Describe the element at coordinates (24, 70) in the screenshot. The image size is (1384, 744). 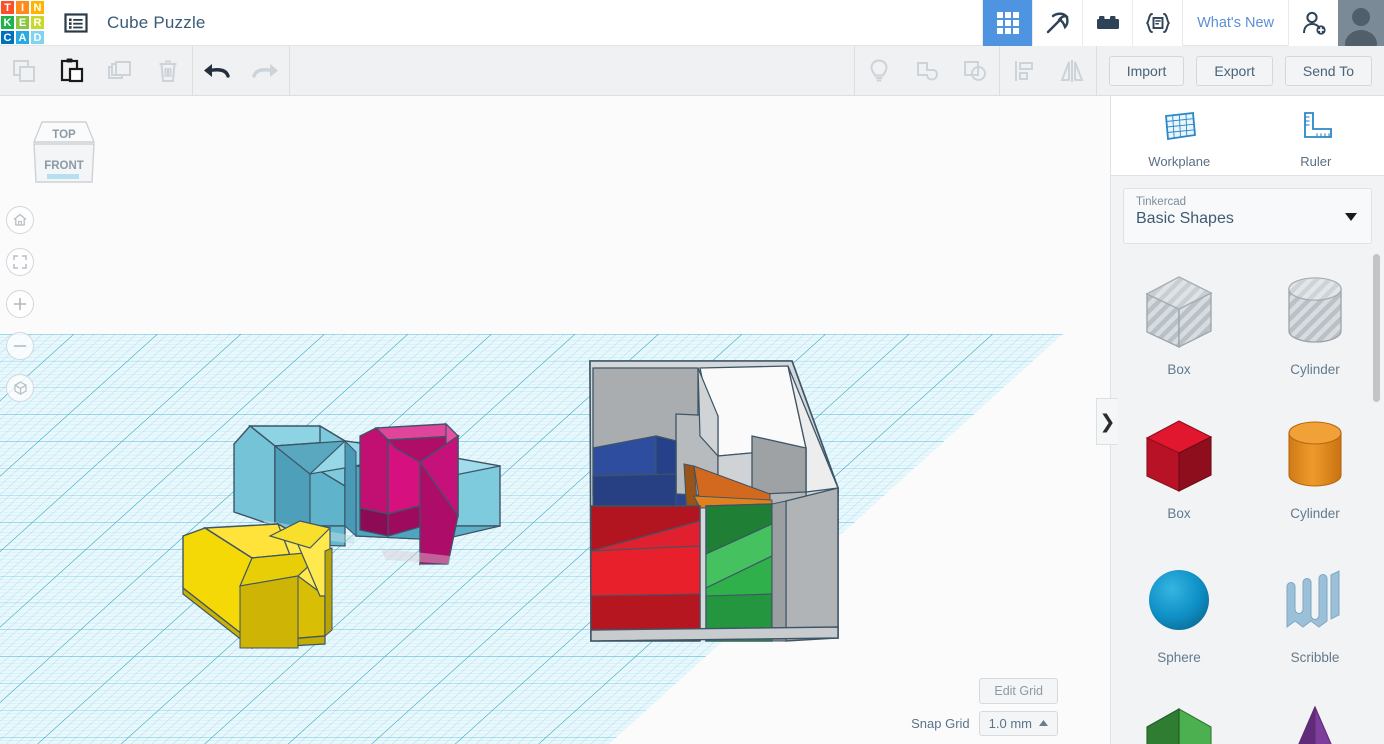
I see `copy-icon` at that location.